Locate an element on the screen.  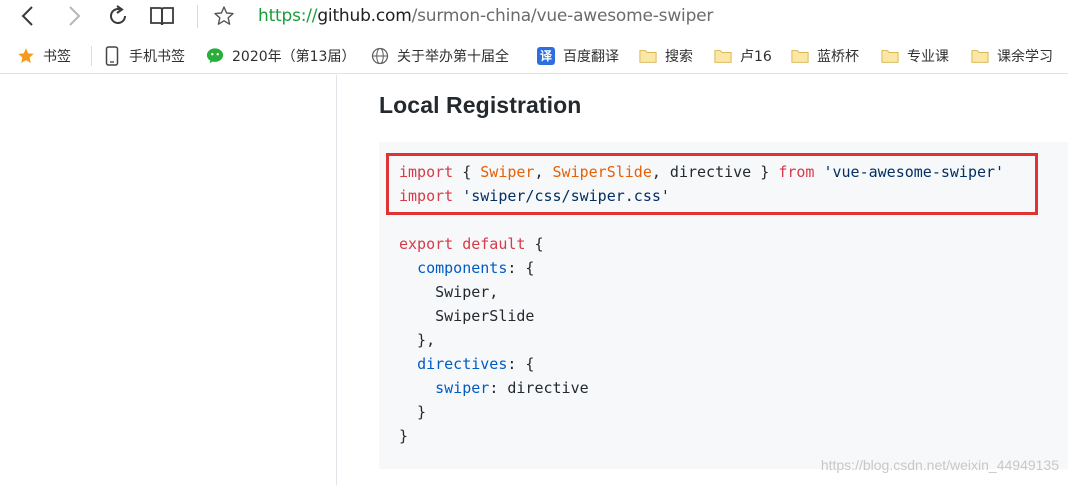
phone-icon is located at coordinates (112, 56).